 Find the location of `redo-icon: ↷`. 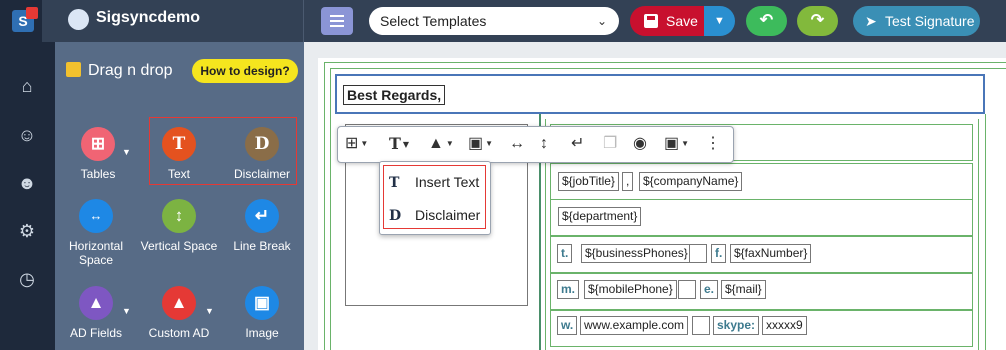

redo-icon: ↷ is located at coordinates (817, 20).